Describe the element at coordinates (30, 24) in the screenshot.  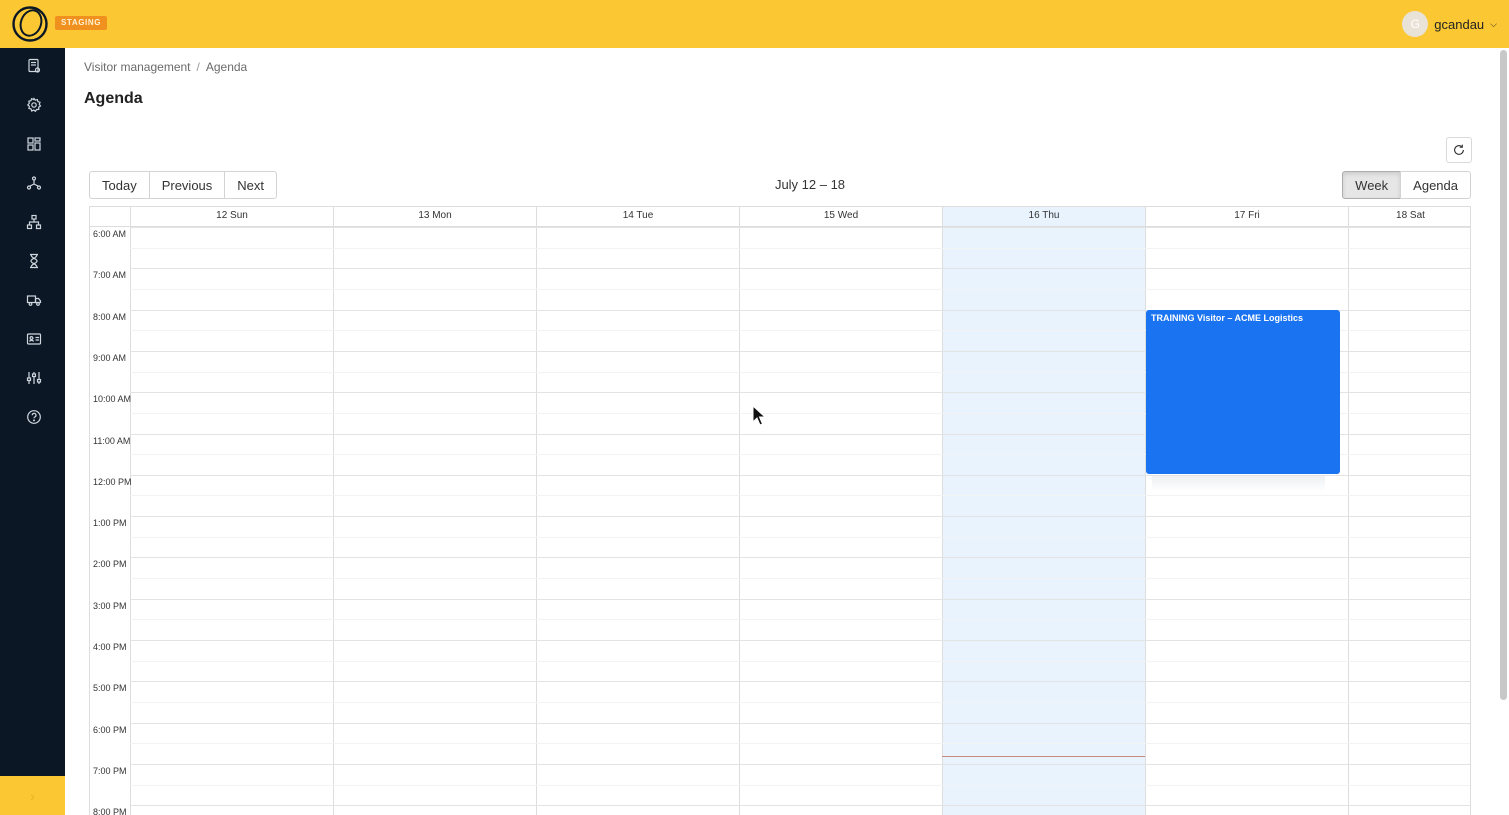
I see `logo` at that location.